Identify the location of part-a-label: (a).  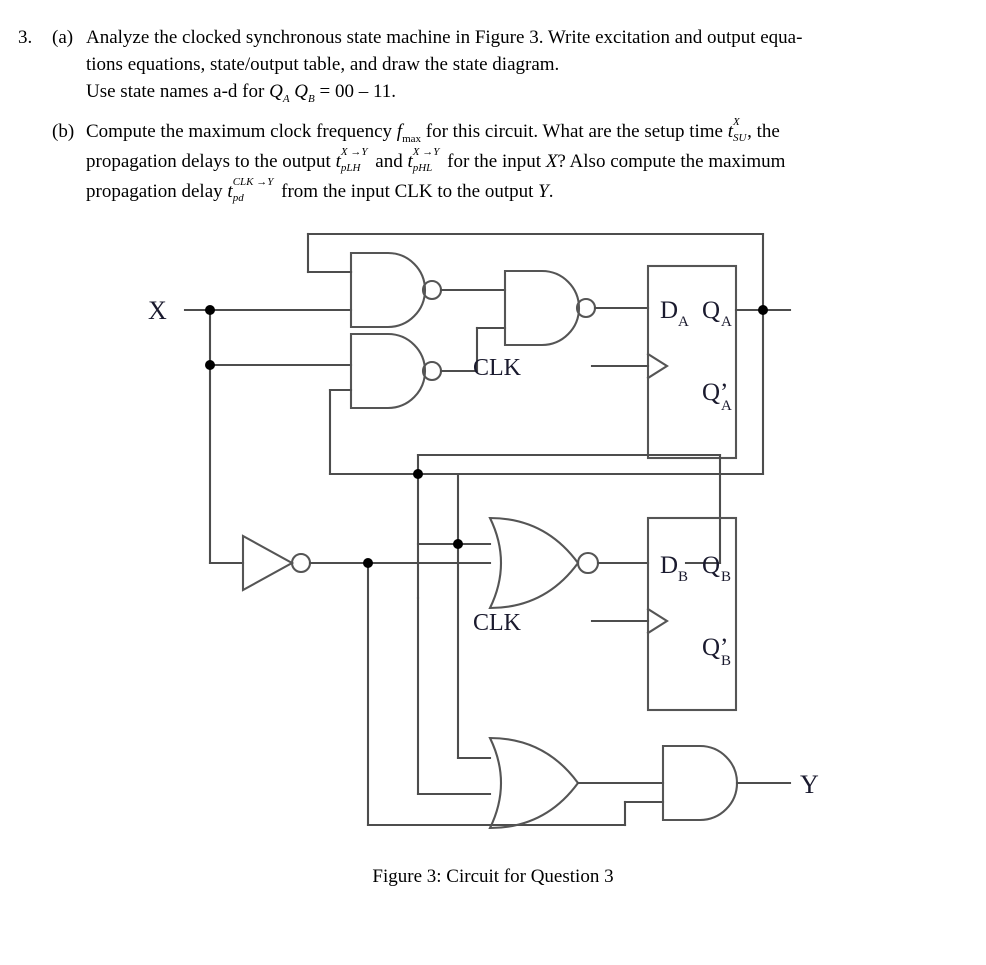
(63, 37).